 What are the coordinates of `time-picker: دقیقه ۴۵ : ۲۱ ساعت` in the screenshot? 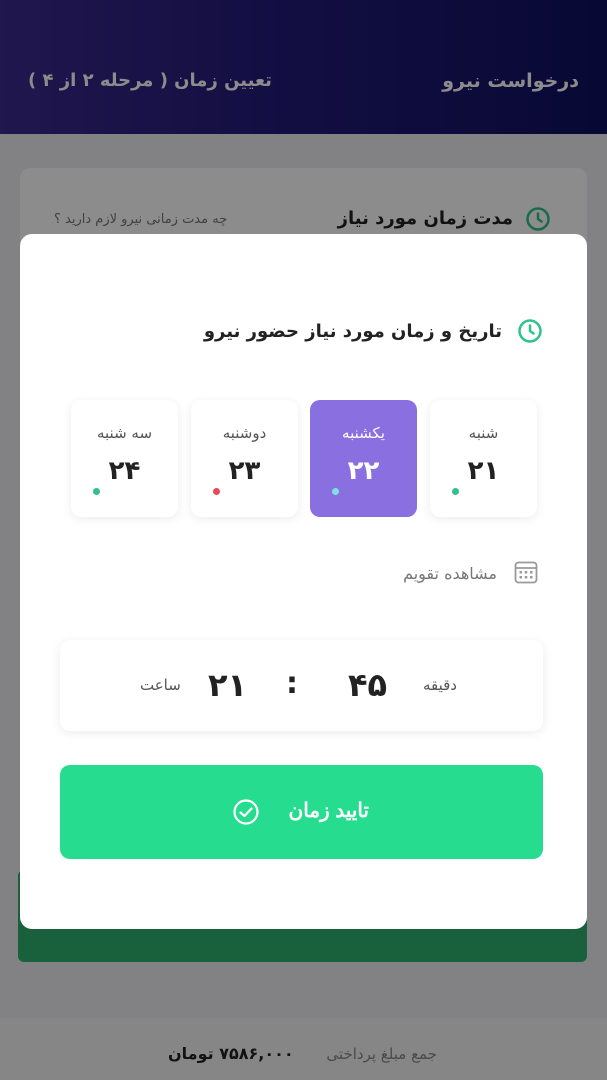 It's located at (301, 685).